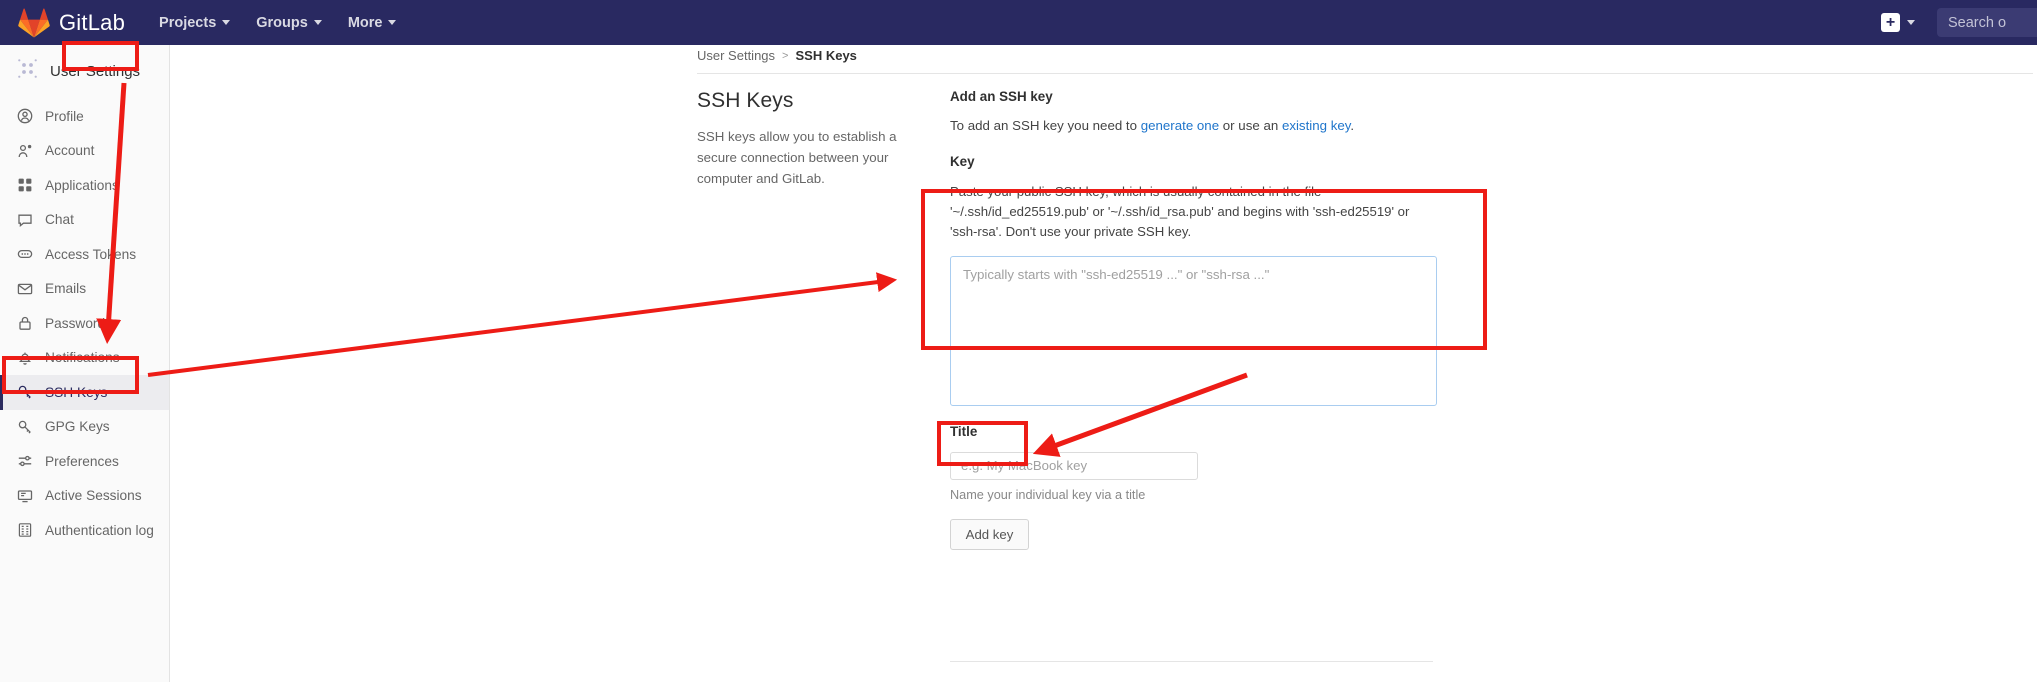  I want to click on chat-icon, so click(25, 220).